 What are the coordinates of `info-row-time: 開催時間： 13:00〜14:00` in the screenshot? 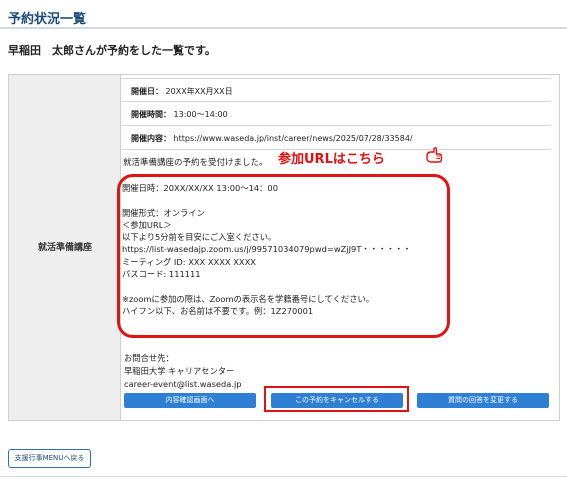 It's located at (336, 114).